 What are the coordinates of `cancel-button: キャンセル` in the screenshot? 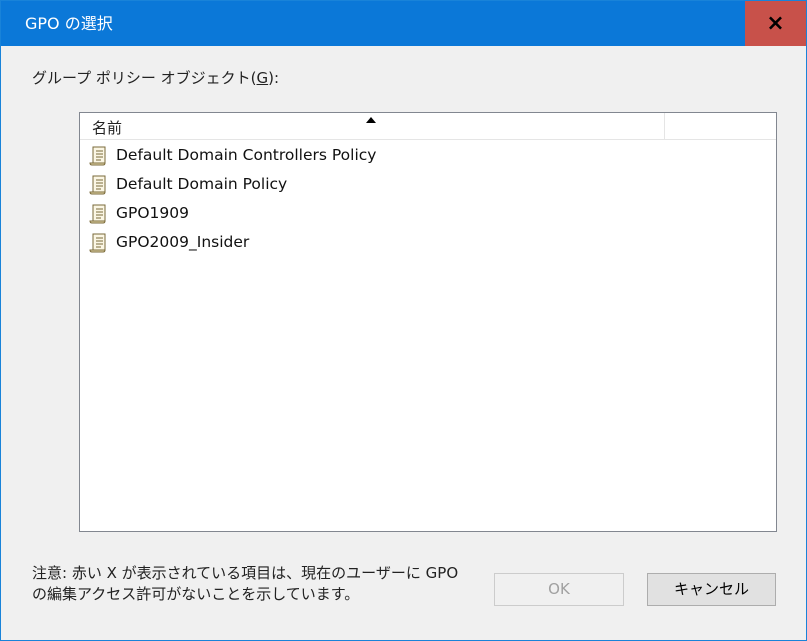 It's located at (711, 589).